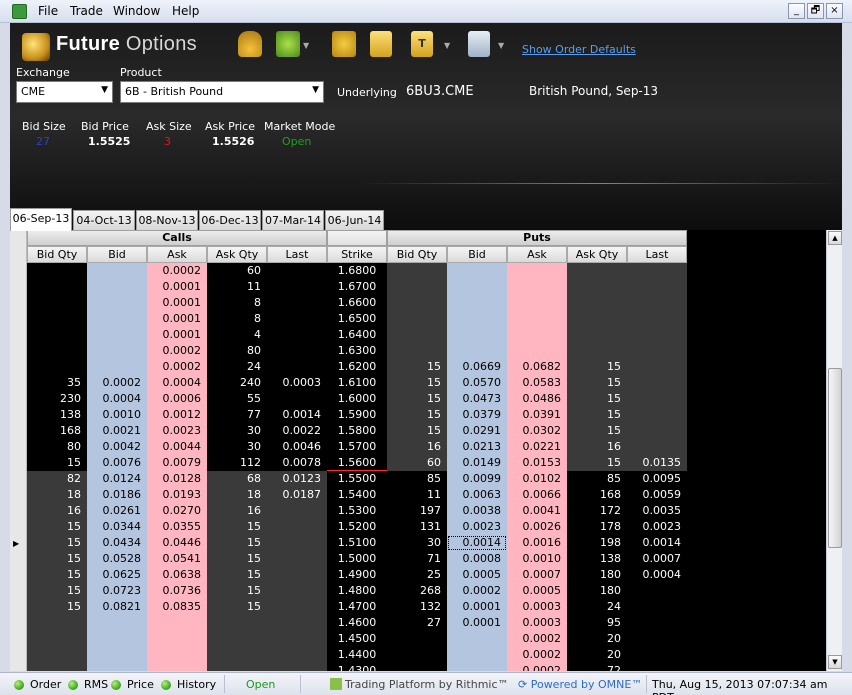 Image resolution: width=852 pixels, height=695 pixels. I want to click on put-ask-cell: 0.0003, so click(537, 623).